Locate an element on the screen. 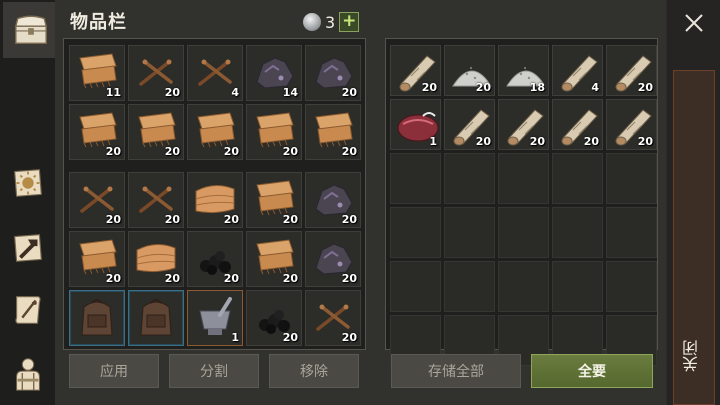 This screenshot has width=720, height=405. building-tab is located at coordinates (28, 248).